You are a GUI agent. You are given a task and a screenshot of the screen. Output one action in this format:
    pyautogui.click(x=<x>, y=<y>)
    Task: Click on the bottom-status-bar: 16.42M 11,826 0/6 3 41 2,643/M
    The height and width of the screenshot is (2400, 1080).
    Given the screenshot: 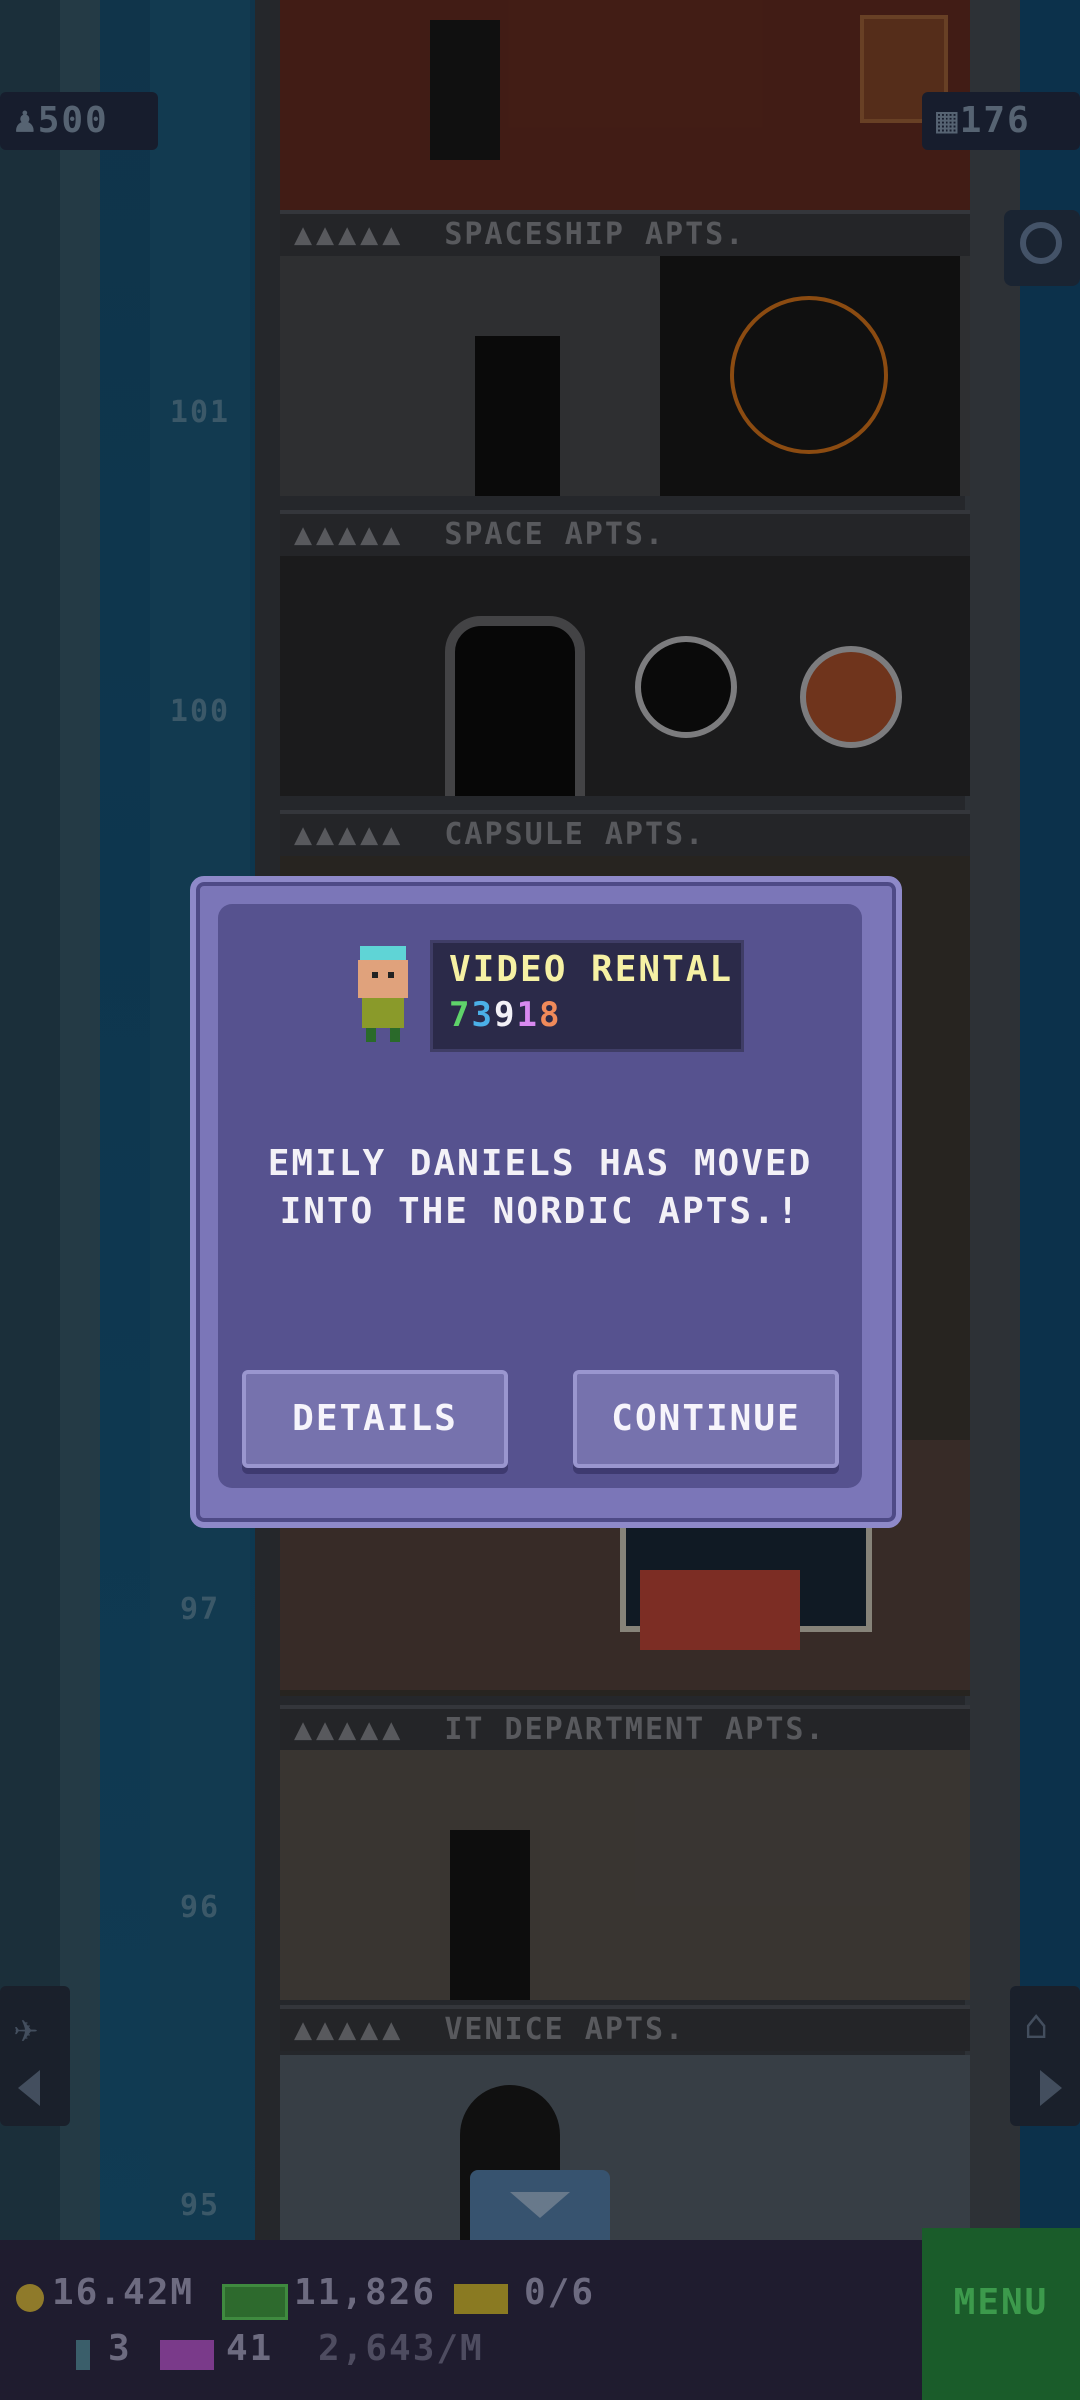 What is the action you would take?
    pyautogui.click(x=540, y=2320)
    